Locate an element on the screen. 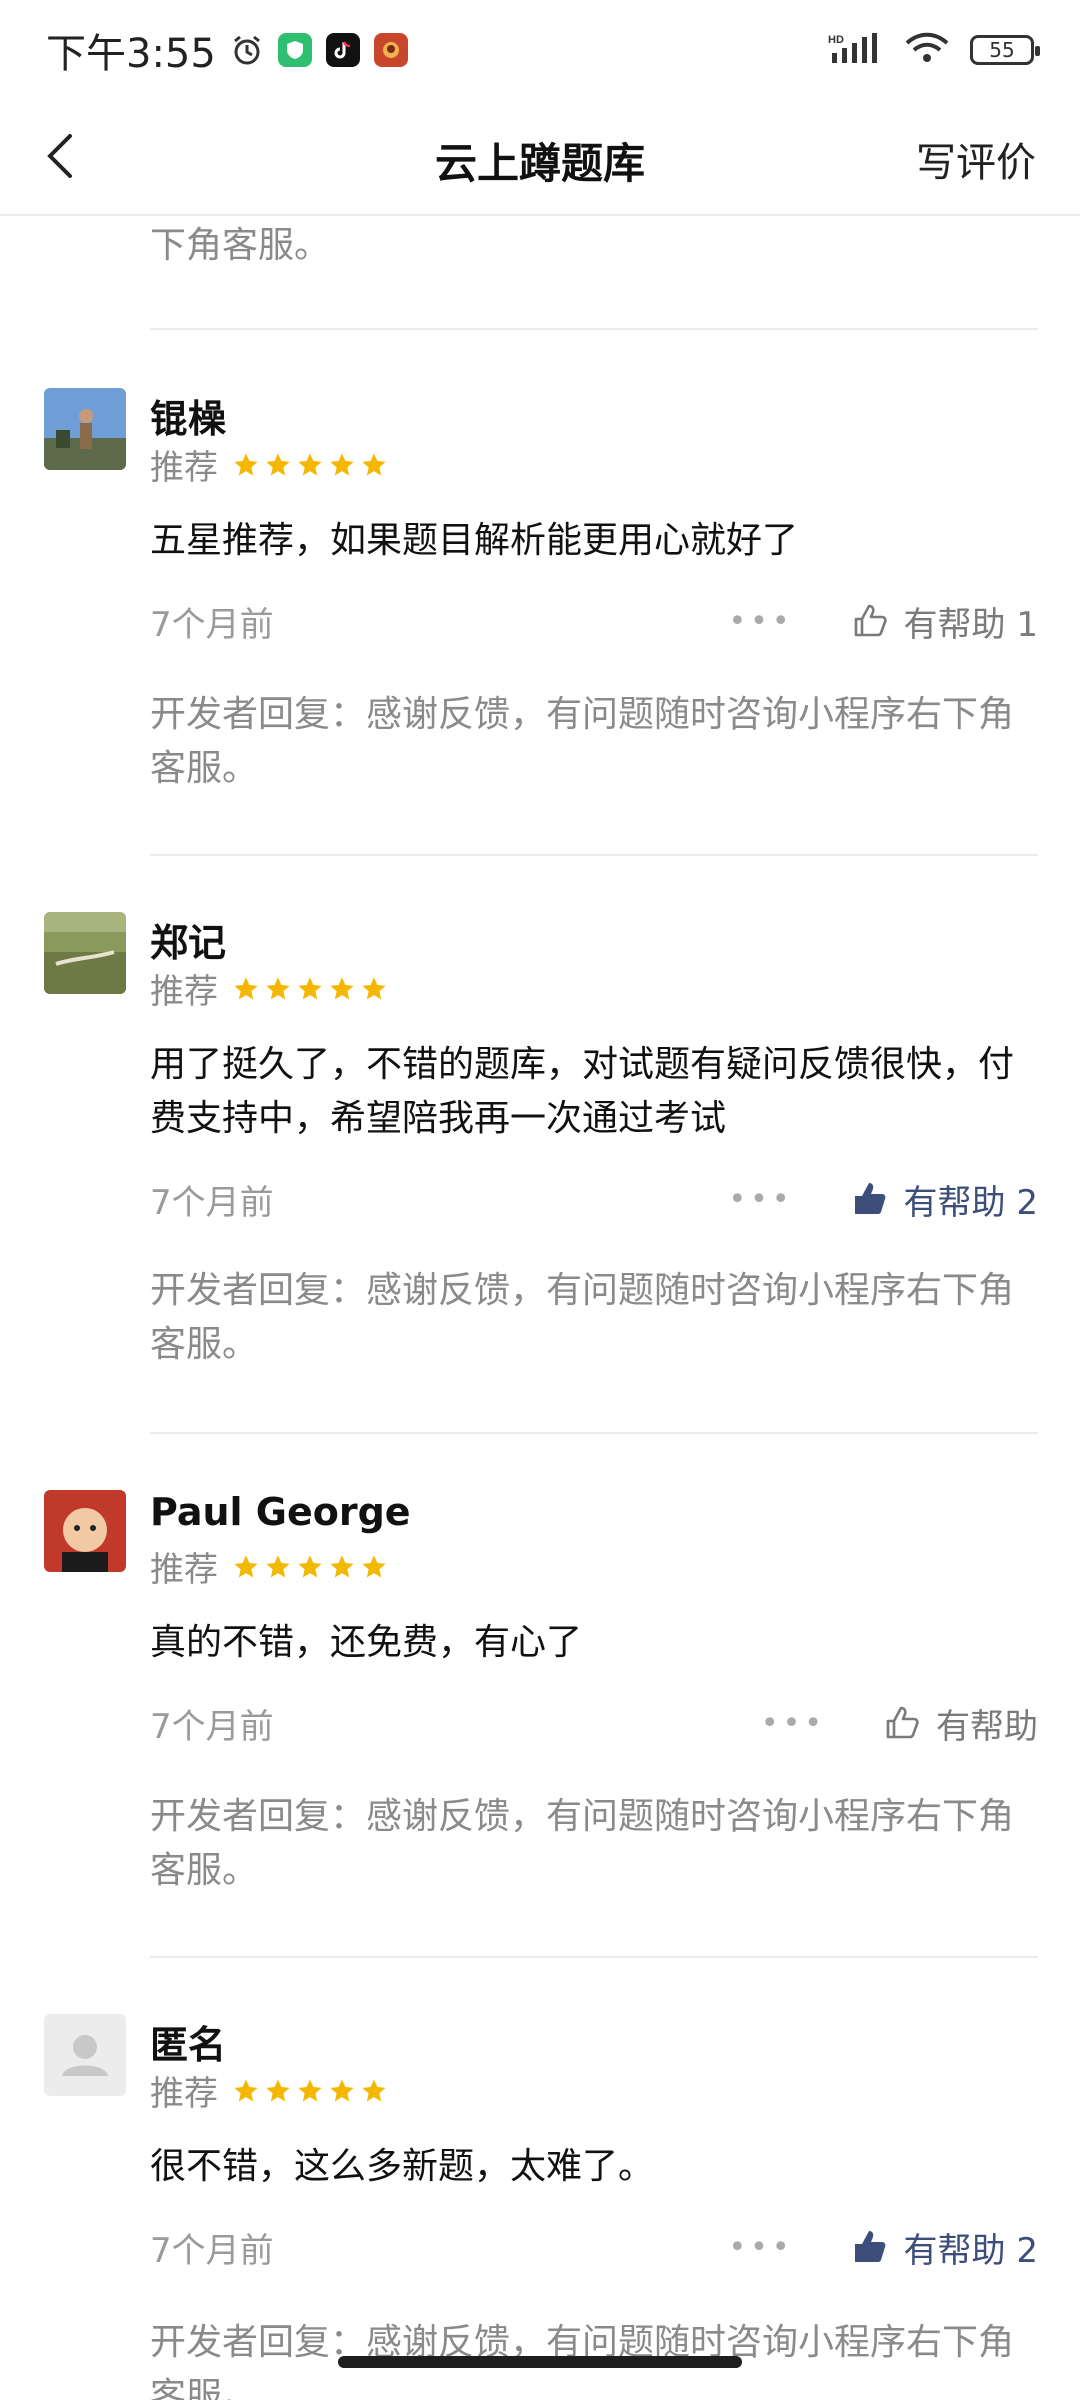 Image resolution: width=1080 pixels, height=2400 pixels. reviewer-name: 匿名 is located at coordinates (188, 2045).